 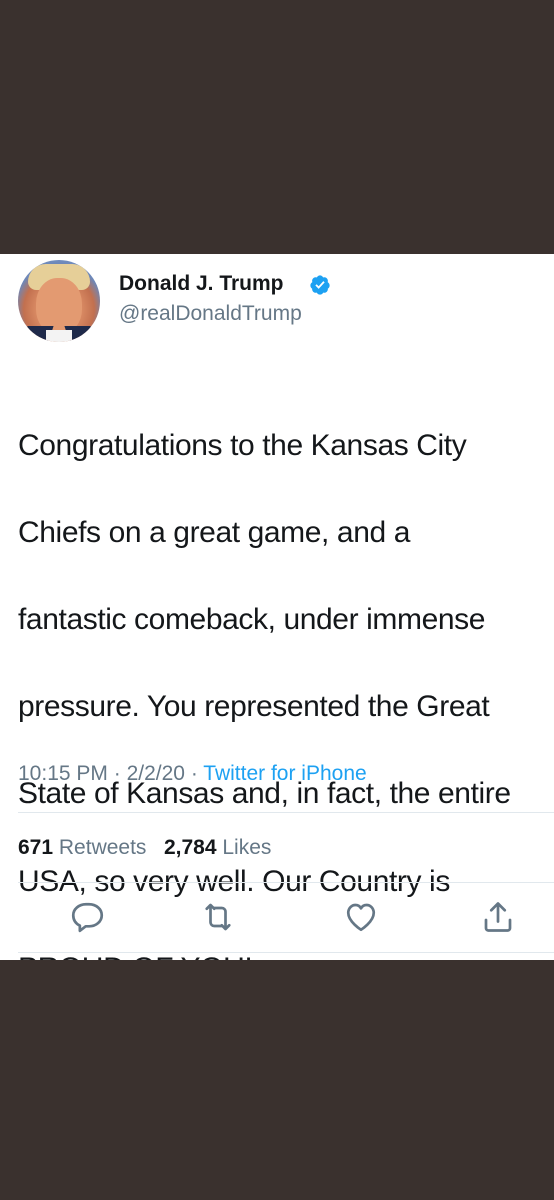 What do you see at coordinates (201, 284) in the screenshot?
I see `display-name: Donald J. Trump` at bounding box center [201, 284].